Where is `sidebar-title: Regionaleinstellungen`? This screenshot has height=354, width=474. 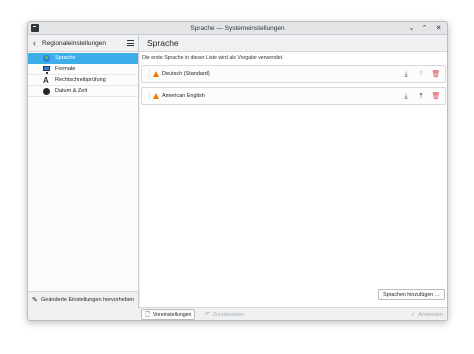 sidebar-title: Regionaleinstellungen is located at coordinates (74, 43).